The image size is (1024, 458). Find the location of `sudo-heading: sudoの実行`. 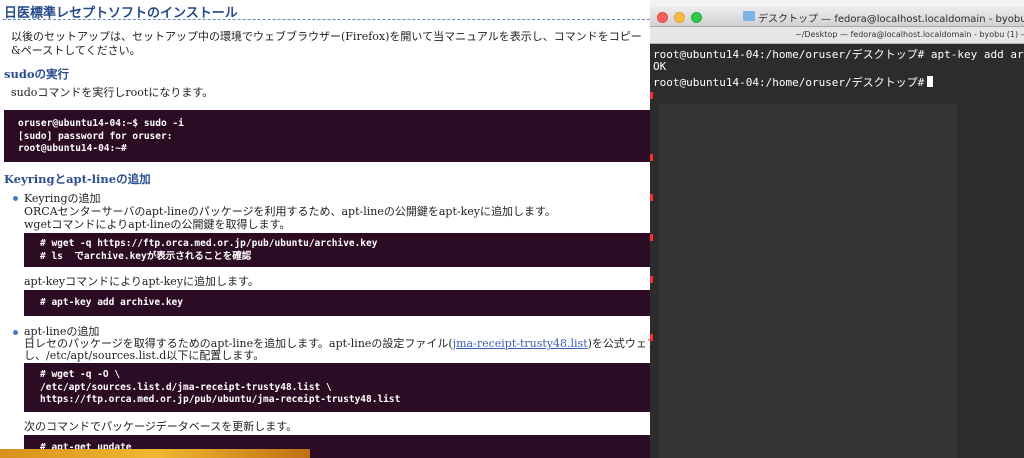

sudo-heading: sudoの実行 is located at coordinates (37, 74).